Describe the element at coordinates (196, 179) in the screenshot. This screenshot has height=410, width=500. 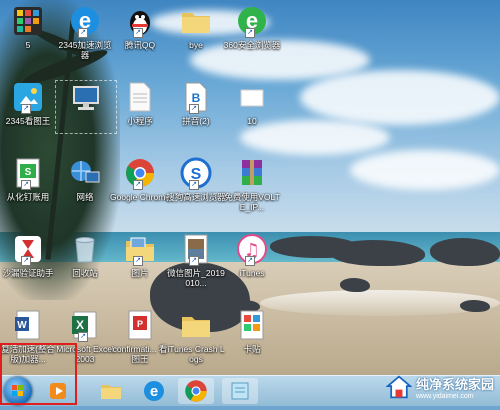
I see `desktop-icon-sogou: S ↗ 搜狗高速浏览器` at that location.